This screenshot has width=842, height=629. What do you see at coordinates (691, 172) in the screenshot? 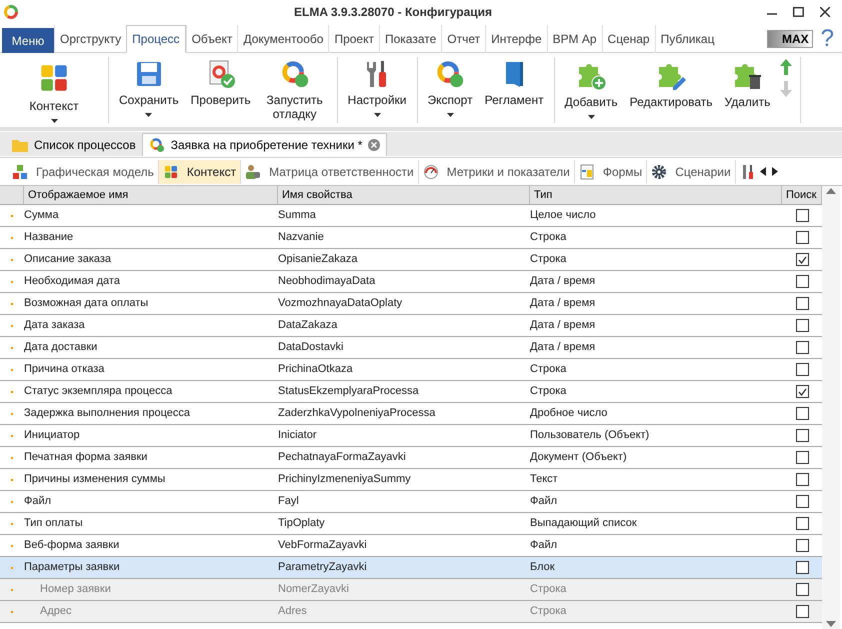
I see `sub-tab: Сценарии` at bounding box center [691, 172].